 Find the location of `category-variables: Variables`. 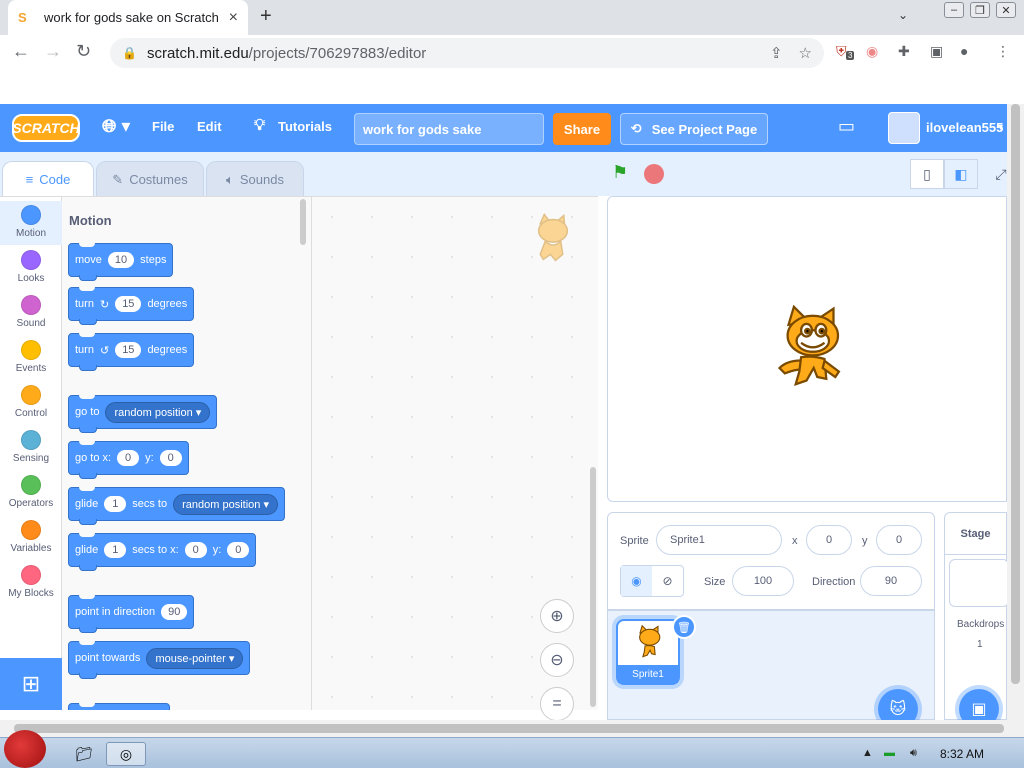

category-variables: Variables is located at coordinates (31, 538).